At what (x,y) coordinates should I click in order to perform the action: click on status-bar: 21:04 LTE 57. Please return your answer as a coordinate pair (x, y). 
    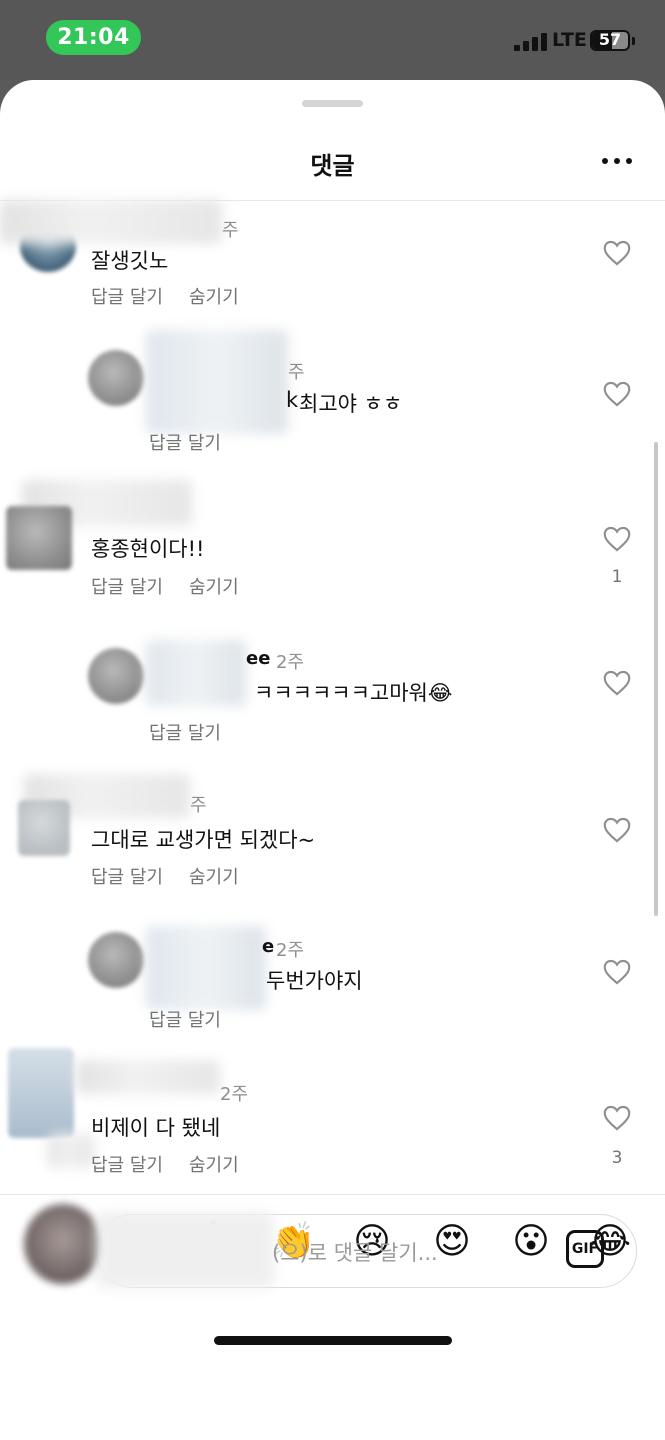
    Looking at the image, I should click on (332, 40).